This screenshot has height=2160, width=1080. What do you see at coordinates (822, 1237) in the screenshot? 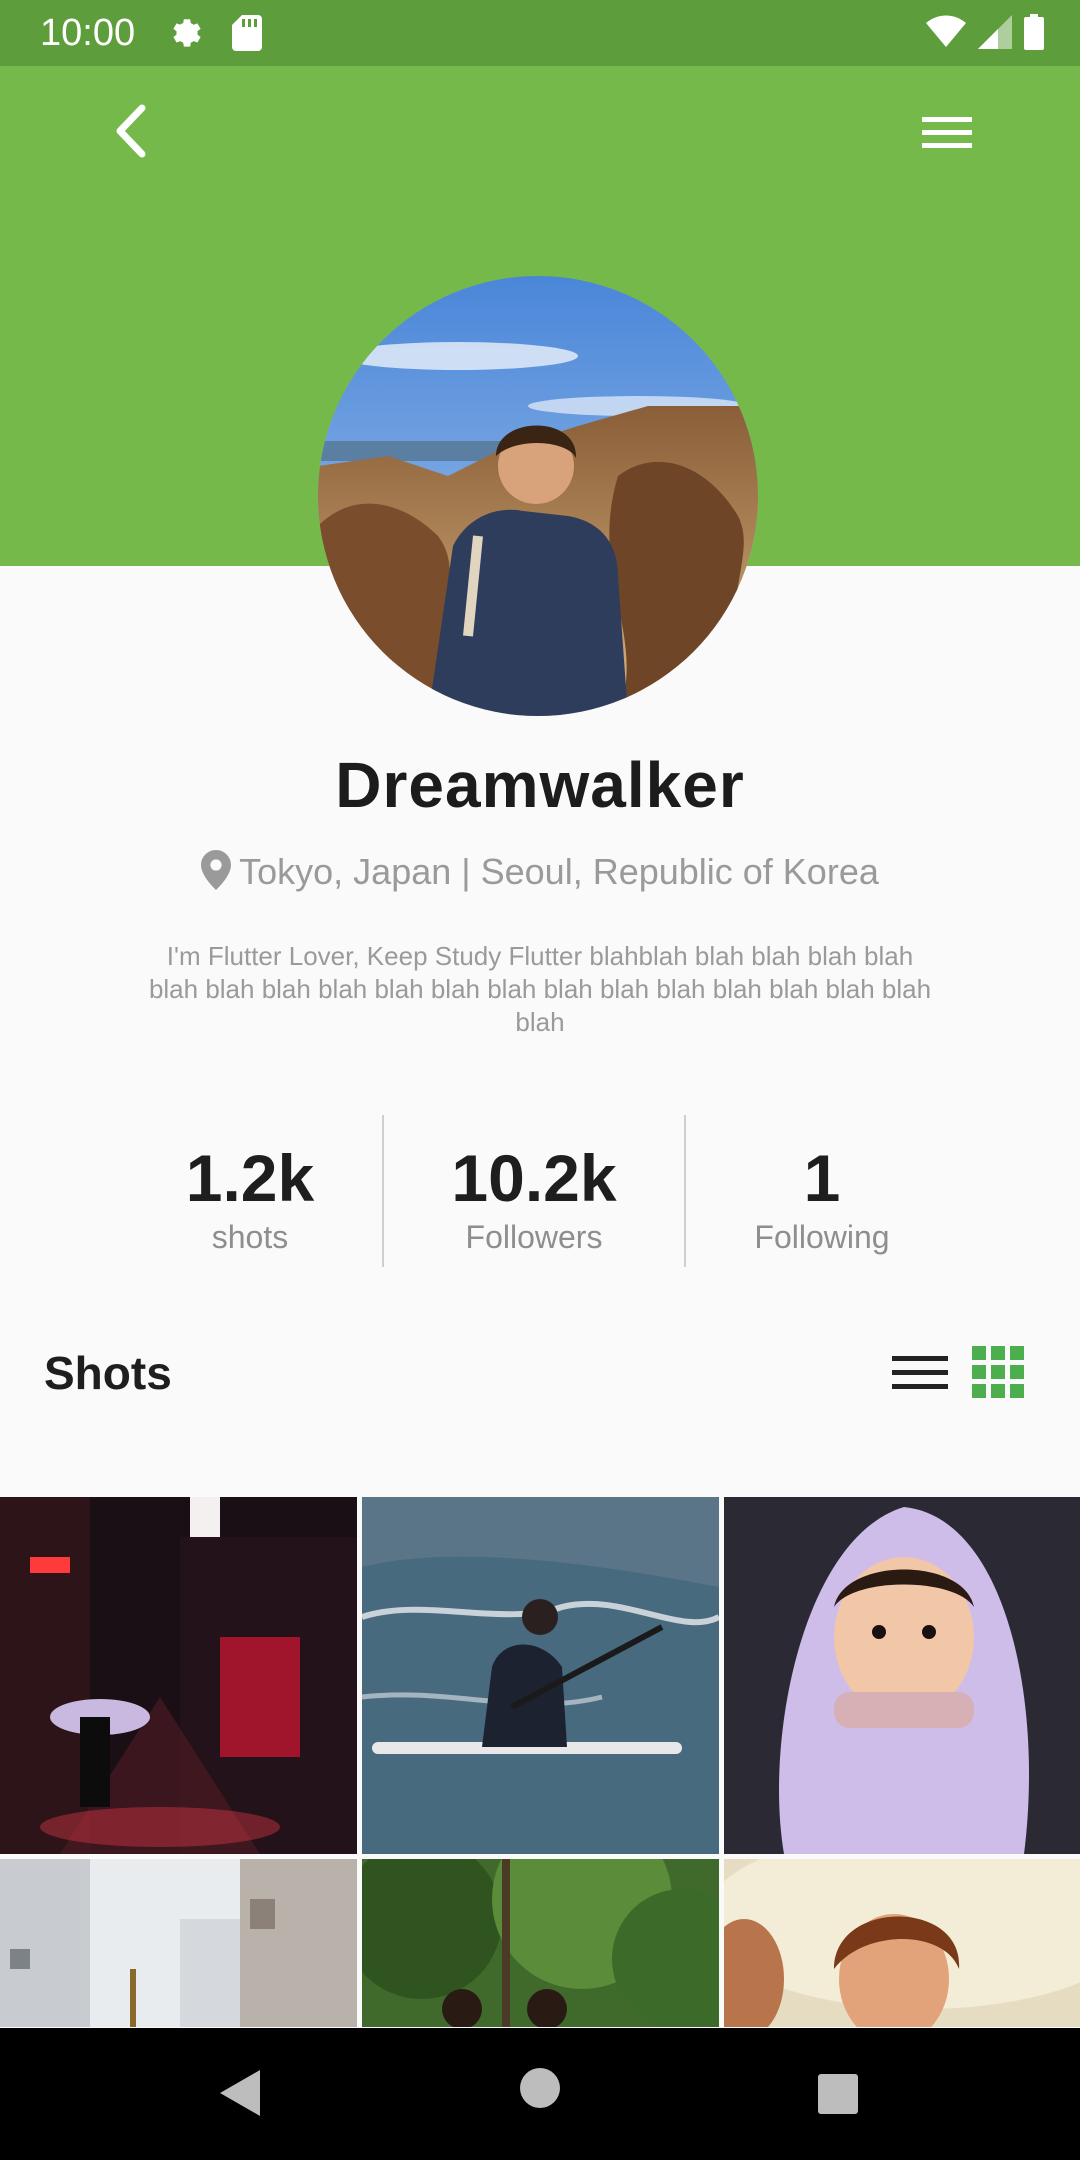
I see `stat-label: Following` at bounding box center [822, 1237].